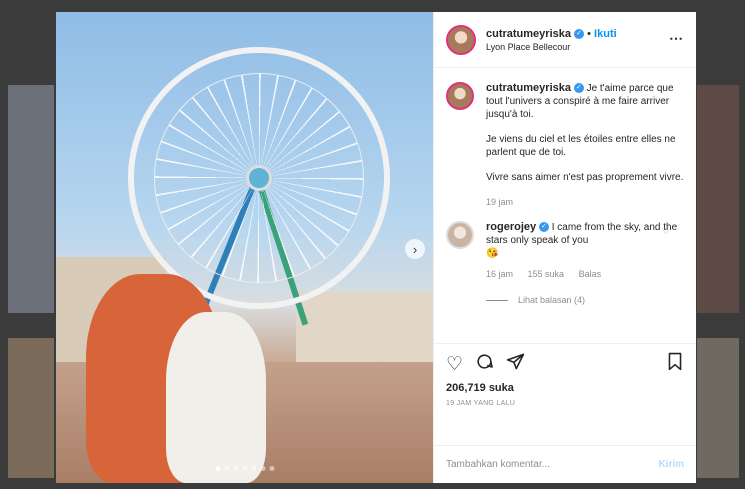 The image size is (745, 489). What do you see at coordinates (675, 364) in the screenshot?
I see `bookmark-icon` at bounding box center [675, 364].